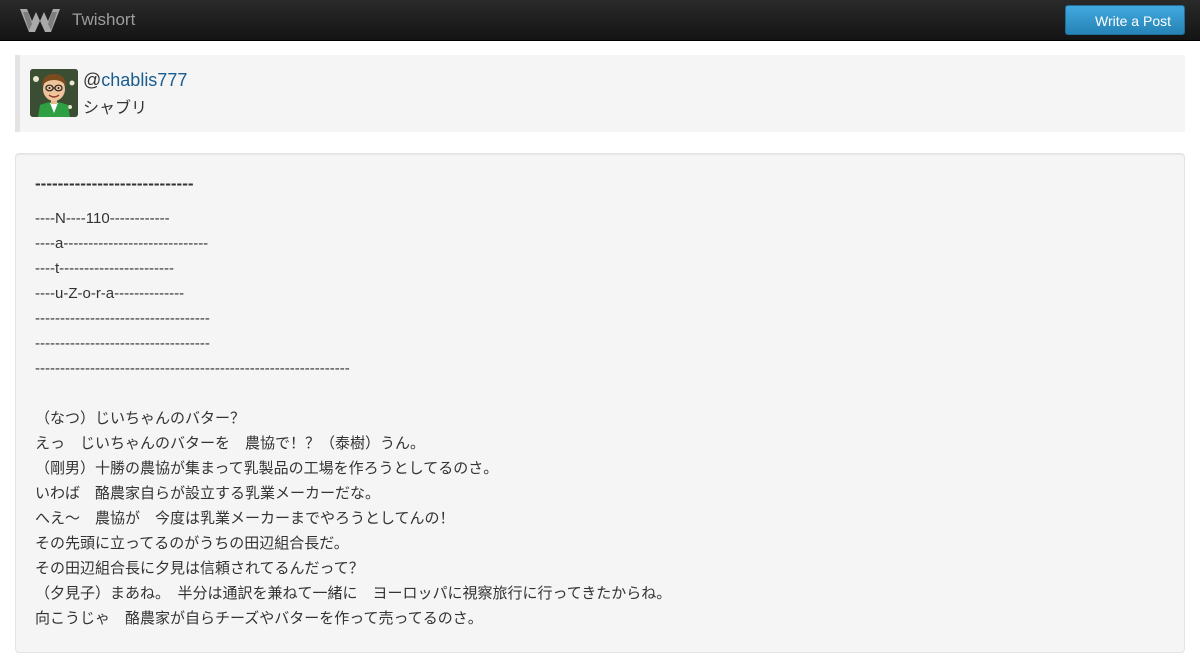  What do you see at coordinates (102, 218) in the screenshot?
I see `post-line: ----N----110------------` at bounding box center [102, 218].